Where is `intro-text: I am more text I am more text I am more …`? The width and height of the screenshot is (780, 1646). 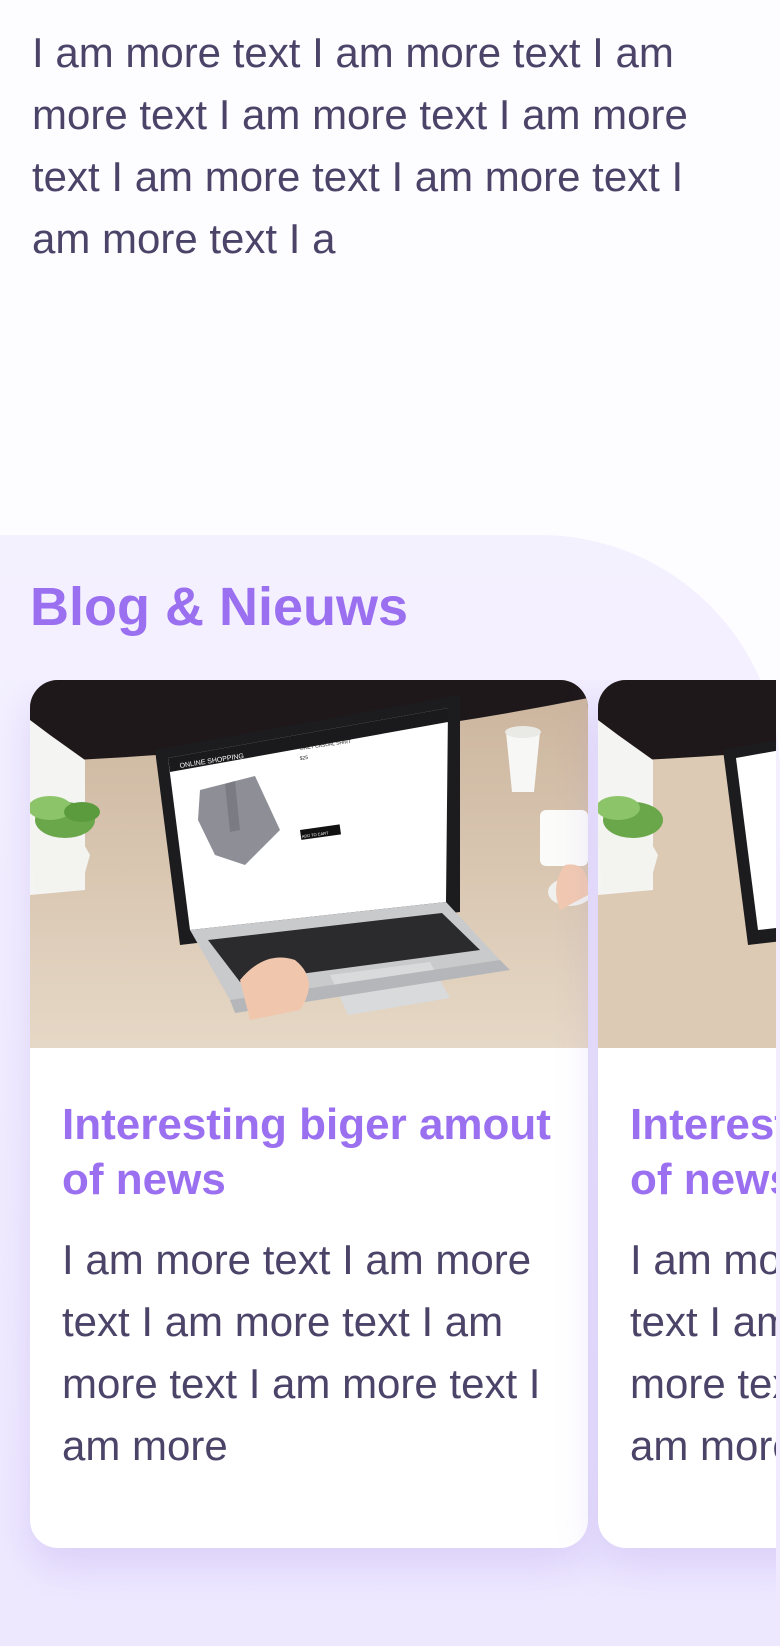
intro-text: I am more text I am more text I am more … is located at coordinates (360, 145).